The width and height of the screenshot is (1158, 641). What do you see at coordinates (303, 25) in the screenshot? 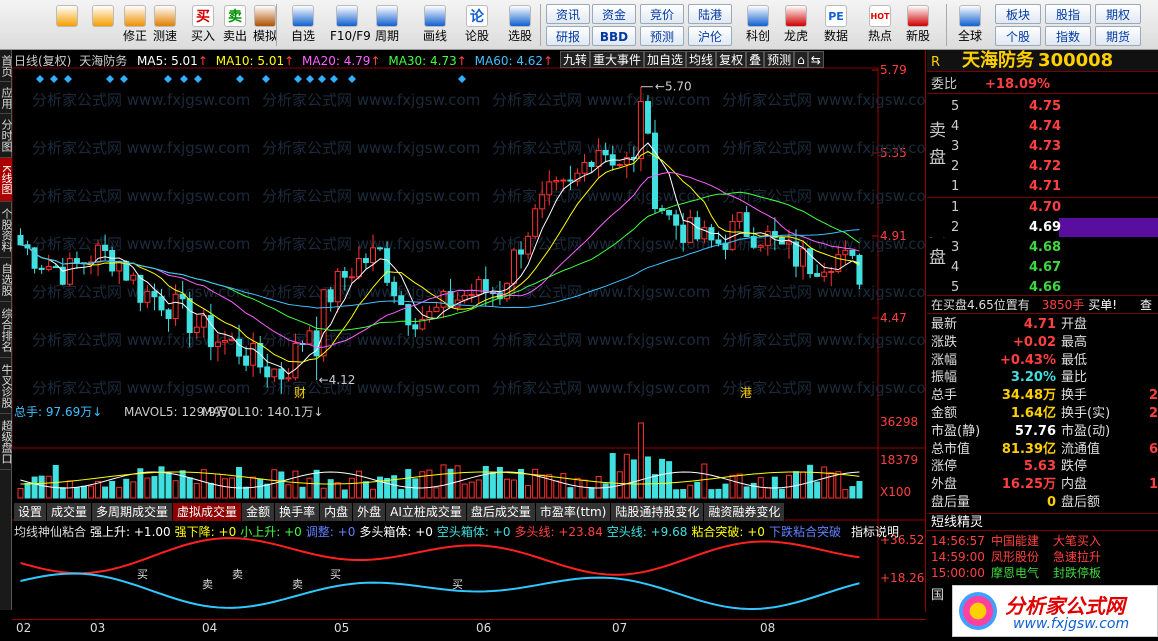
I see `toolbar-btn-7: 自选` at bounding box center [303, 25].